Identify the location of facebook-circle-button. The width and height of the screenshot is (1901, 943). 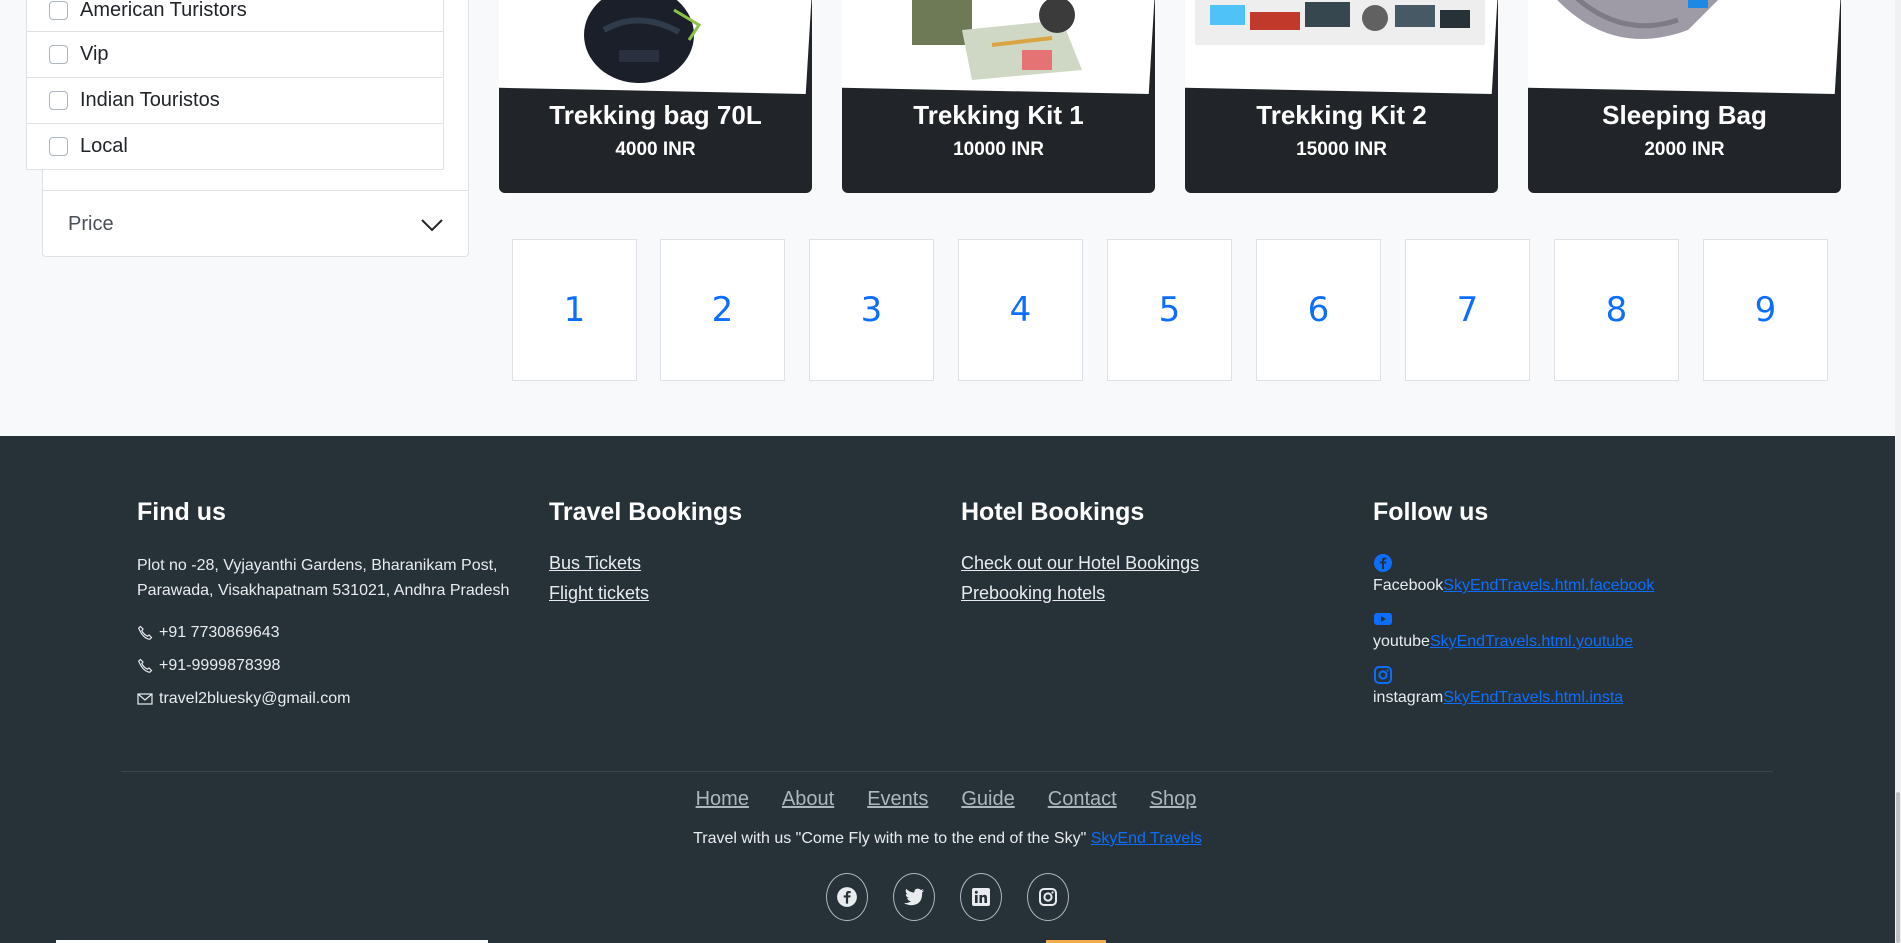
(847, 897).